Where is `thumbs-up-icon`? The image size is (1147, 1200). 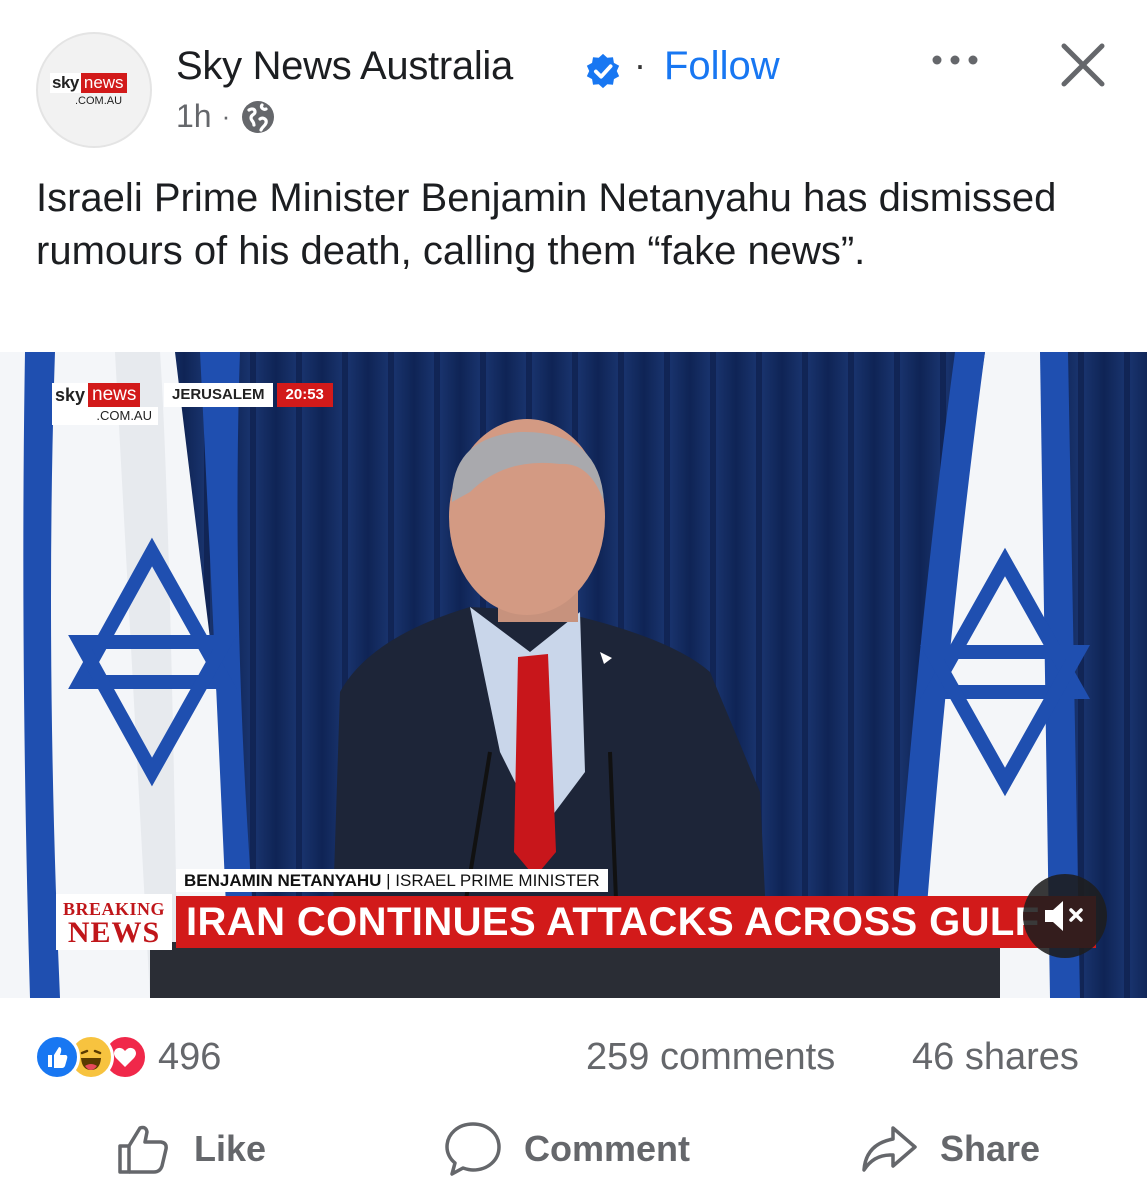
thumbs-up-icon is located at coordinates (143, 1149).